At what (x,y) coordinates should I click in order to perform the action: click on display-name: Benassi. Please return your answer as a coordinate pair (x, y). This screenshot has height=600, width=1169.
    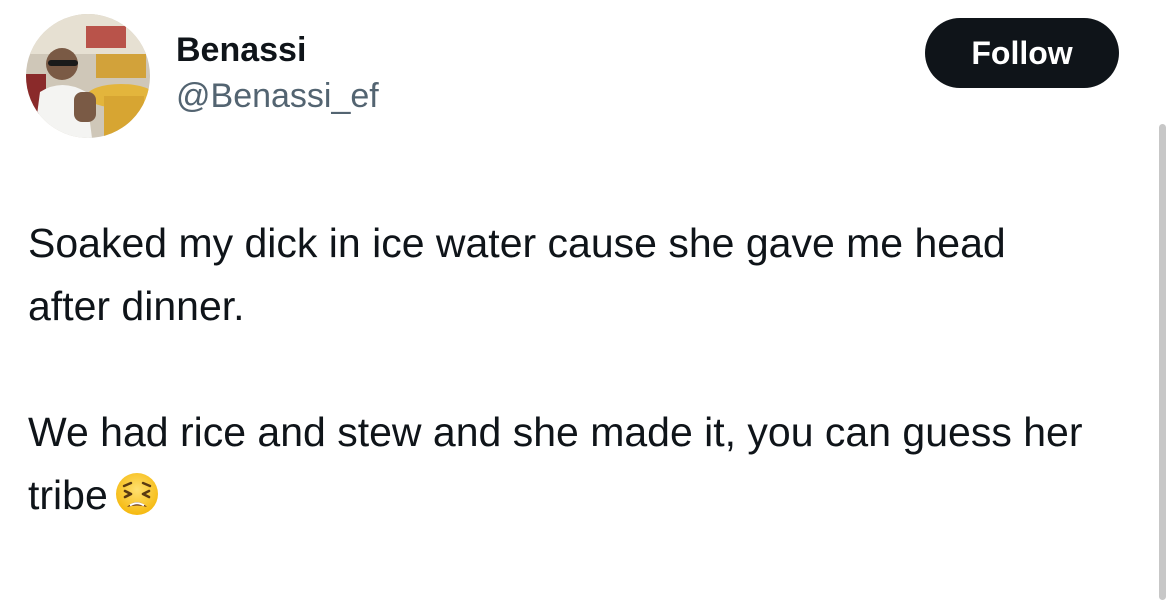
    Looking at the image, I should click on (277, 50).